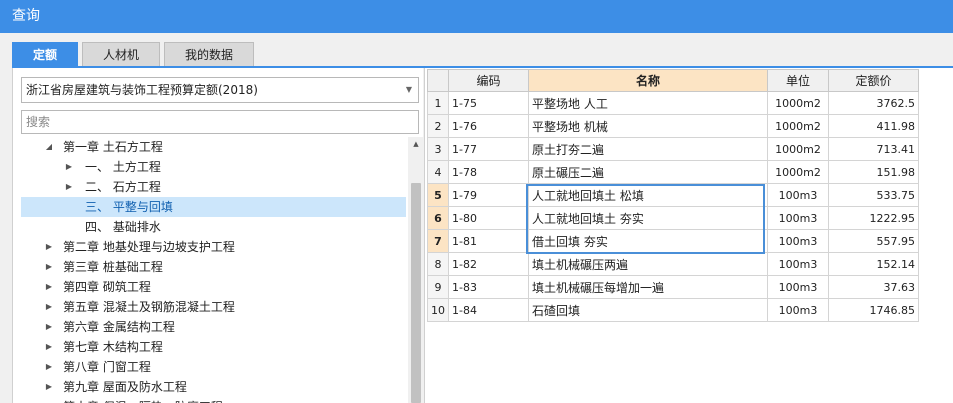 Image resolution: width=953 pixels, height=403 pixels. Describe the element at coordinates (488, 126) in the screenshot. I see `cell-code: 1-76` at that location.